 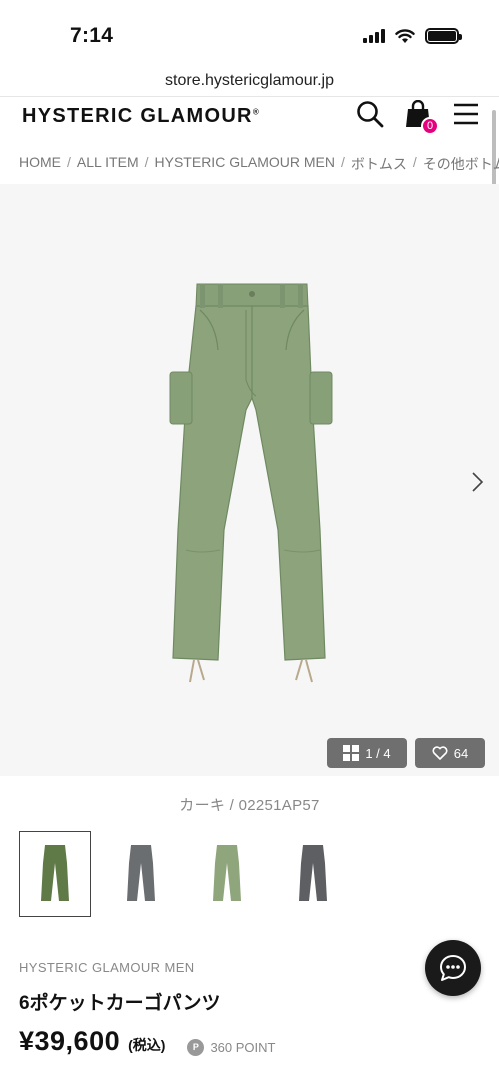 What do you see at coordinates (245, 164) in the screenshot?
I see `breadcrumb-brand: HYSTERIC GLAMOUR MEN` at bounding box center [245, 164].